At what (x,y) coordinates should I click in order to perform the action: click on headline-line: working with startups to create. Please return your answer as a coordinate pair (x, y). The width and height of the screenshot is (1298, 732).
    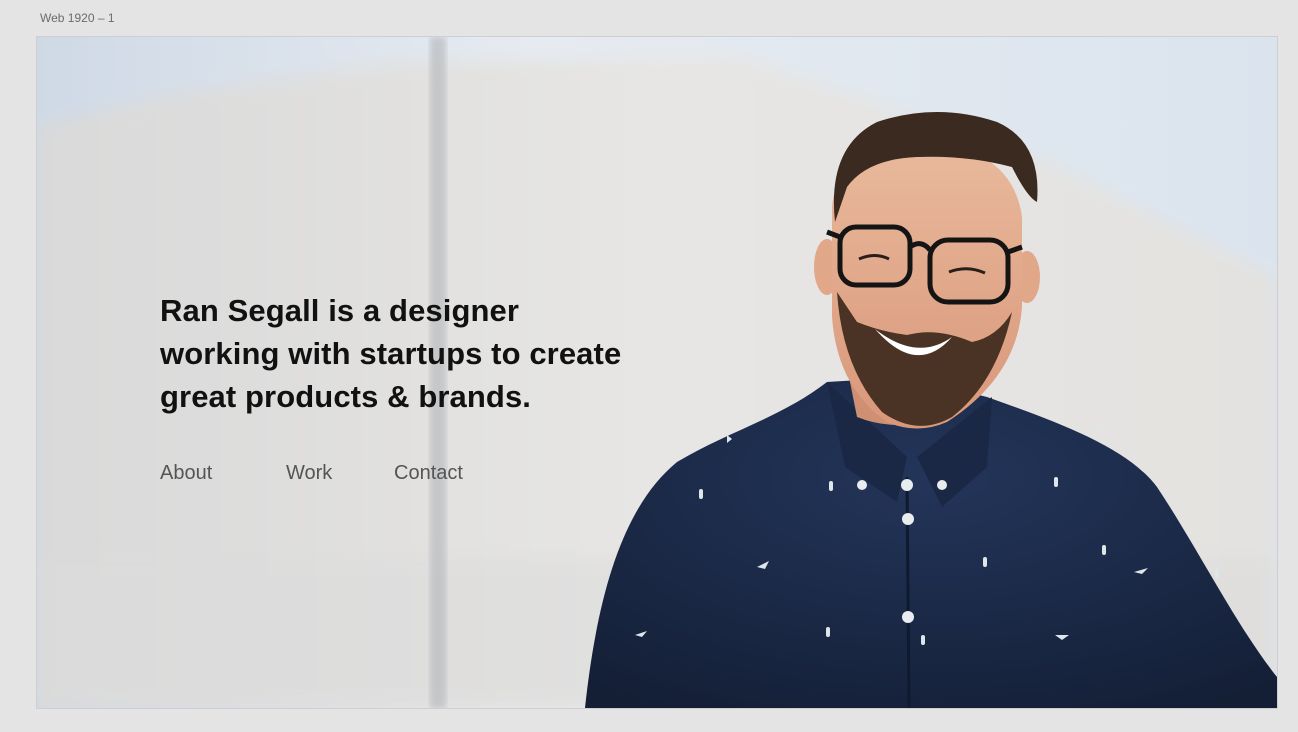
    Looking at the image, I should click on (391, 353).